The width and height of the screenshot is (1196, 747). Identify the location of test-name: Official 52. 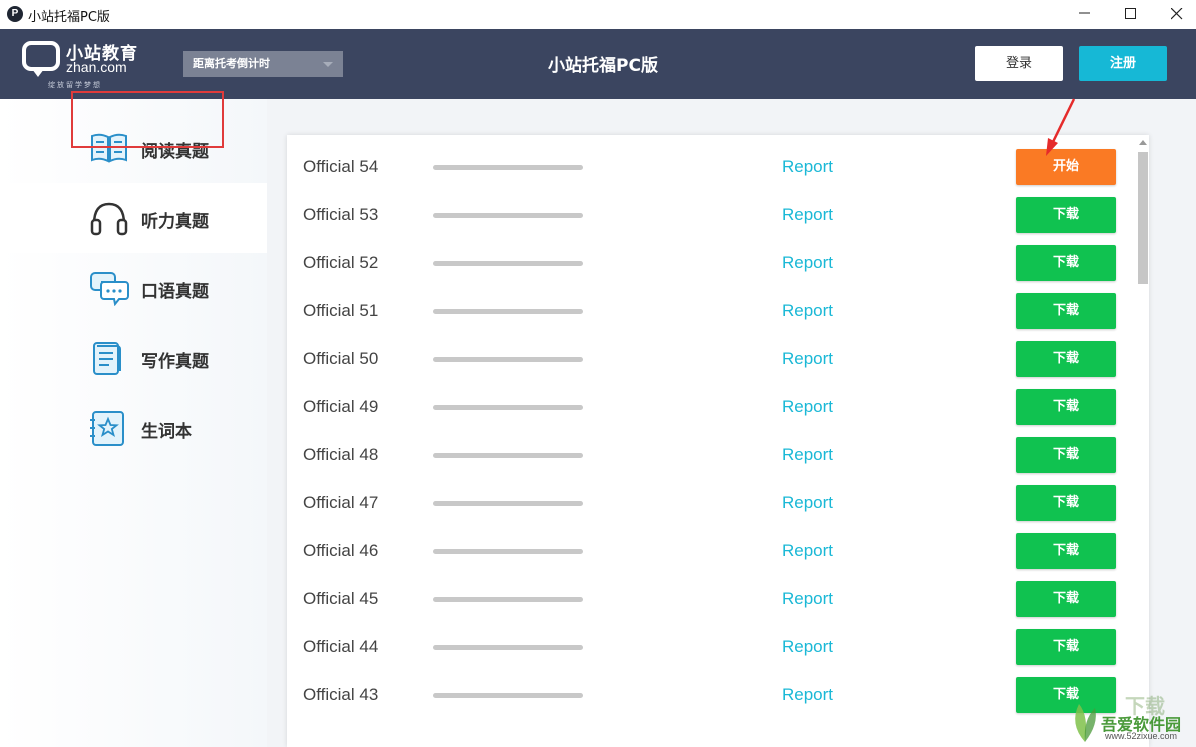
(341, 262).